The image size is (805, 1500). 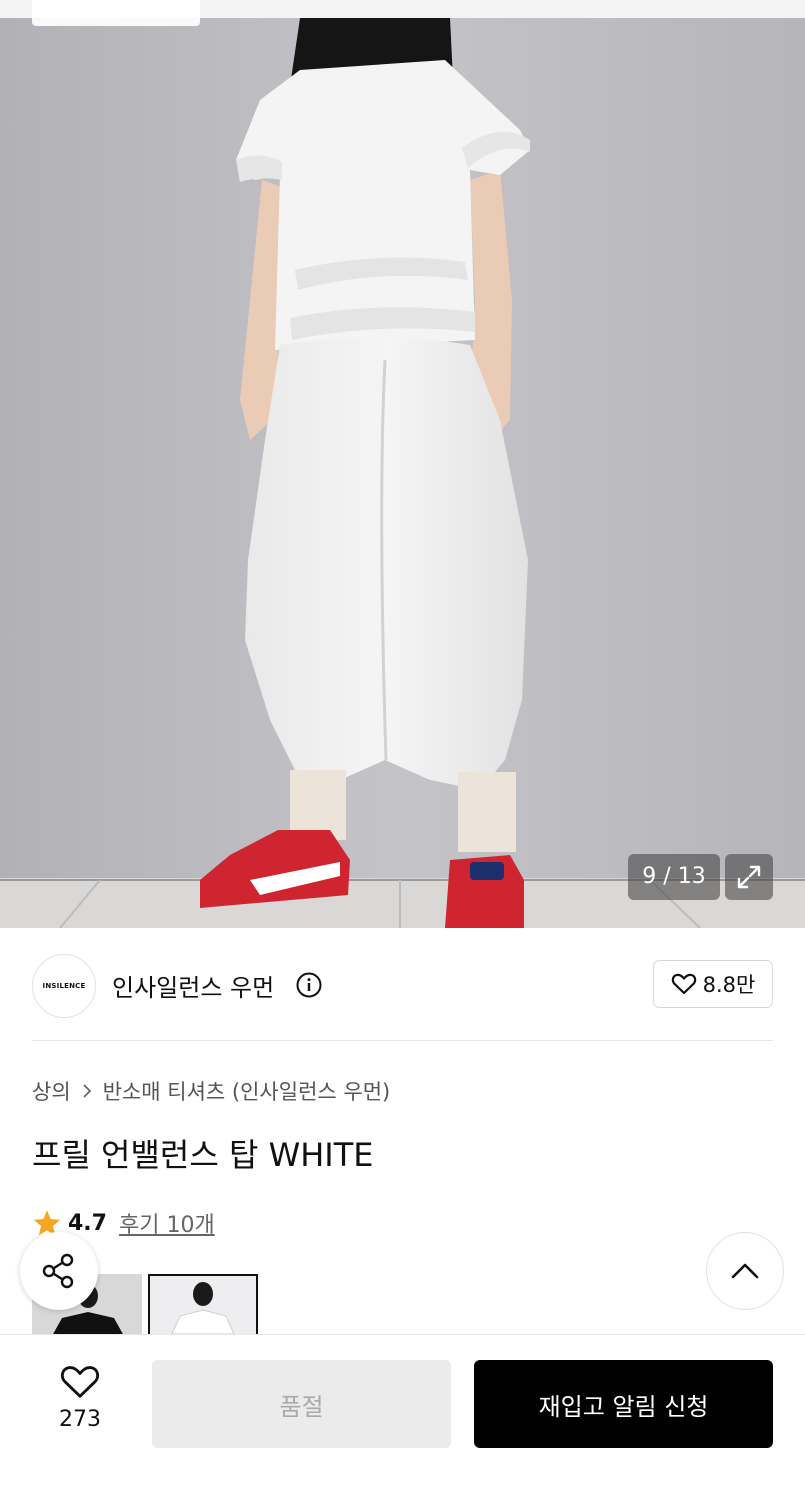 I want to click on divider, so click(x=402, y=1040).